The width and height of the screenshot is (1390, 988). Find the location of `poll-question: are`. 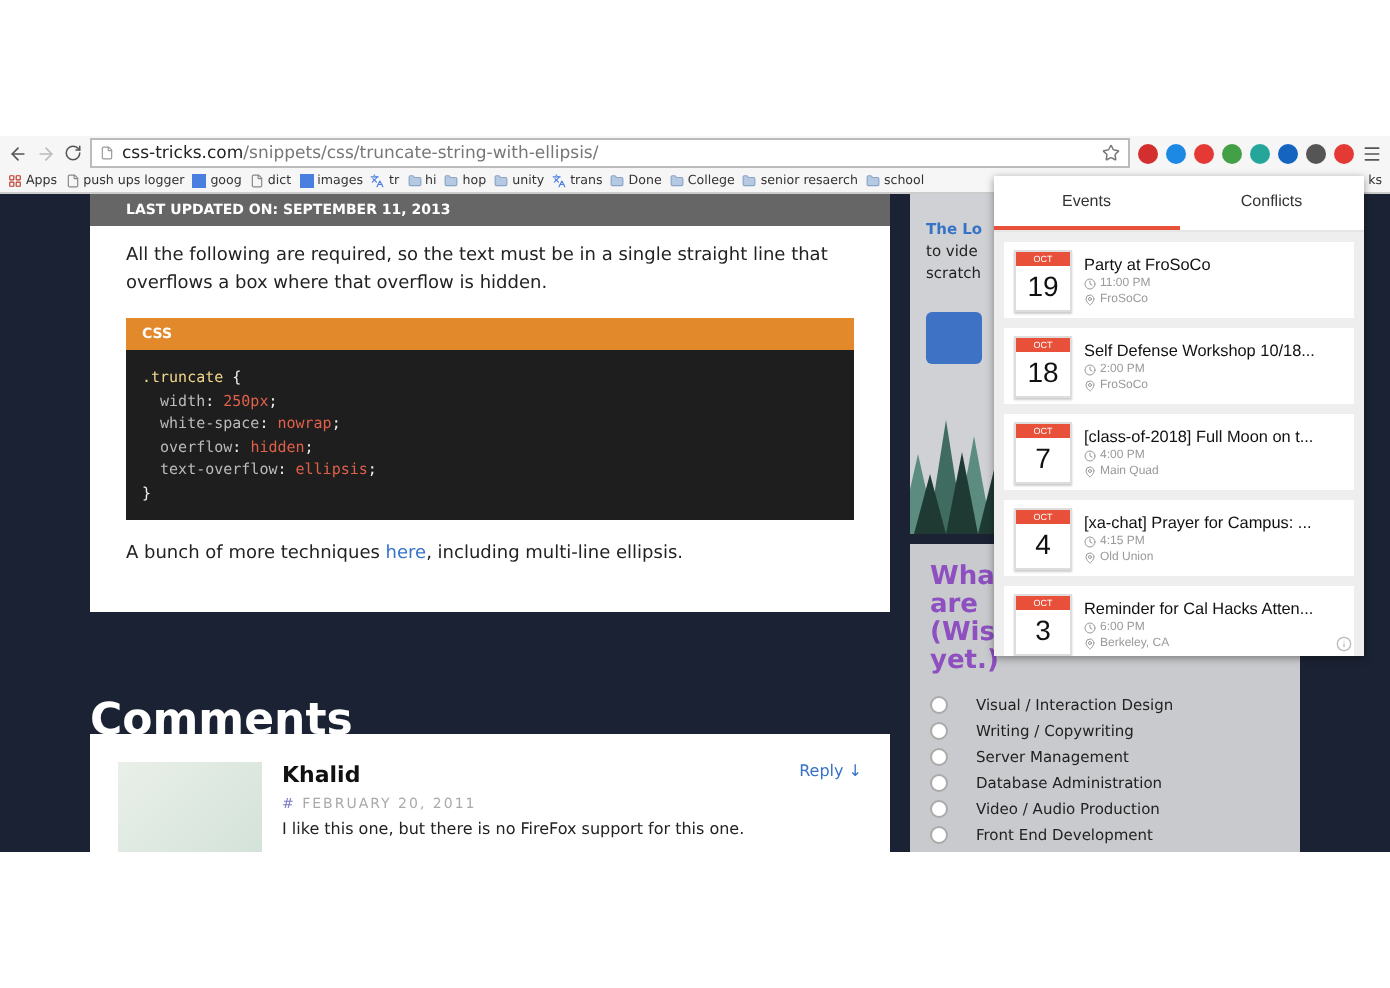

poll-question: are is located at coordinates (954, 606).